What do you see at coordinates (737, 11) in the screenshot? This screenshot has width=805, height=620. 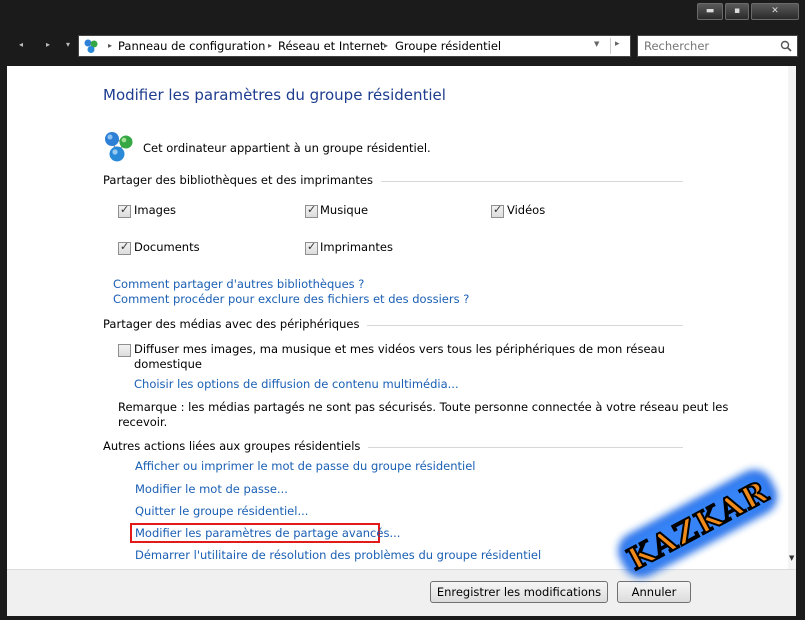 I see `maximize-button: ▪` at bounding box center [737, 11].